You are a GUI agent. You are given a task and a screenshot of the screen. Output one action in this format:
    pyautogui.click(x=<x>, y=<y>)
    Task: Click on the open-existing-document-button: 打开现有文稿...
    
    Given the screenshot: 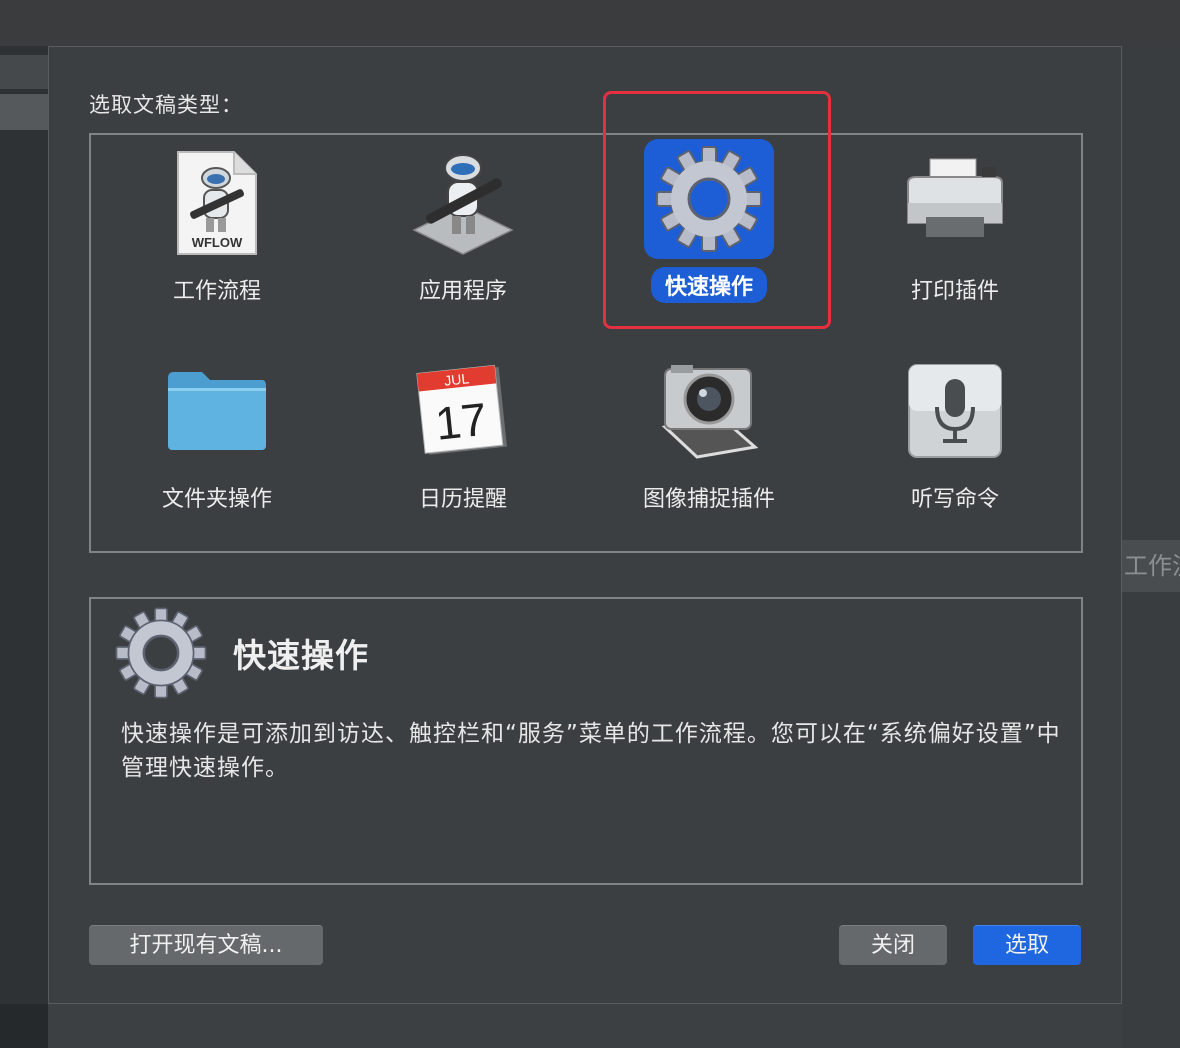 What is the action you would take?
    pyautogui.click(x=206, y=945)
    